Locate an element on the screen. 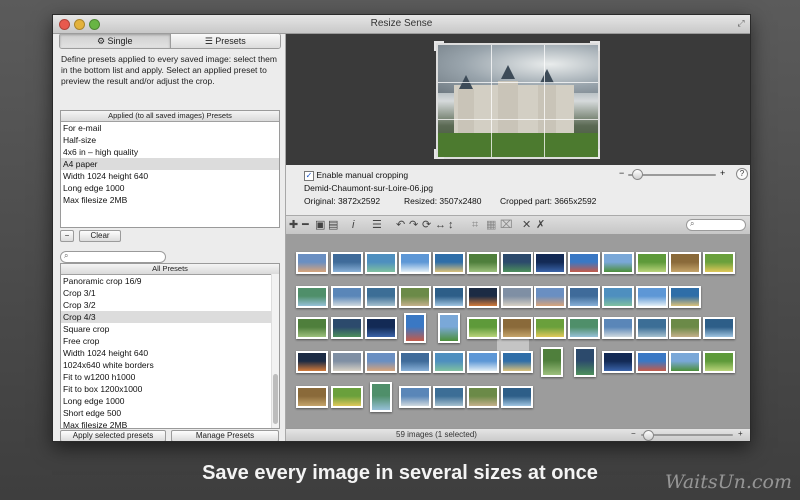 The width and height of the screenshot is (800, 500). apply-selected-presets-button: Apply selected presets is located at coordinates (113, 435).